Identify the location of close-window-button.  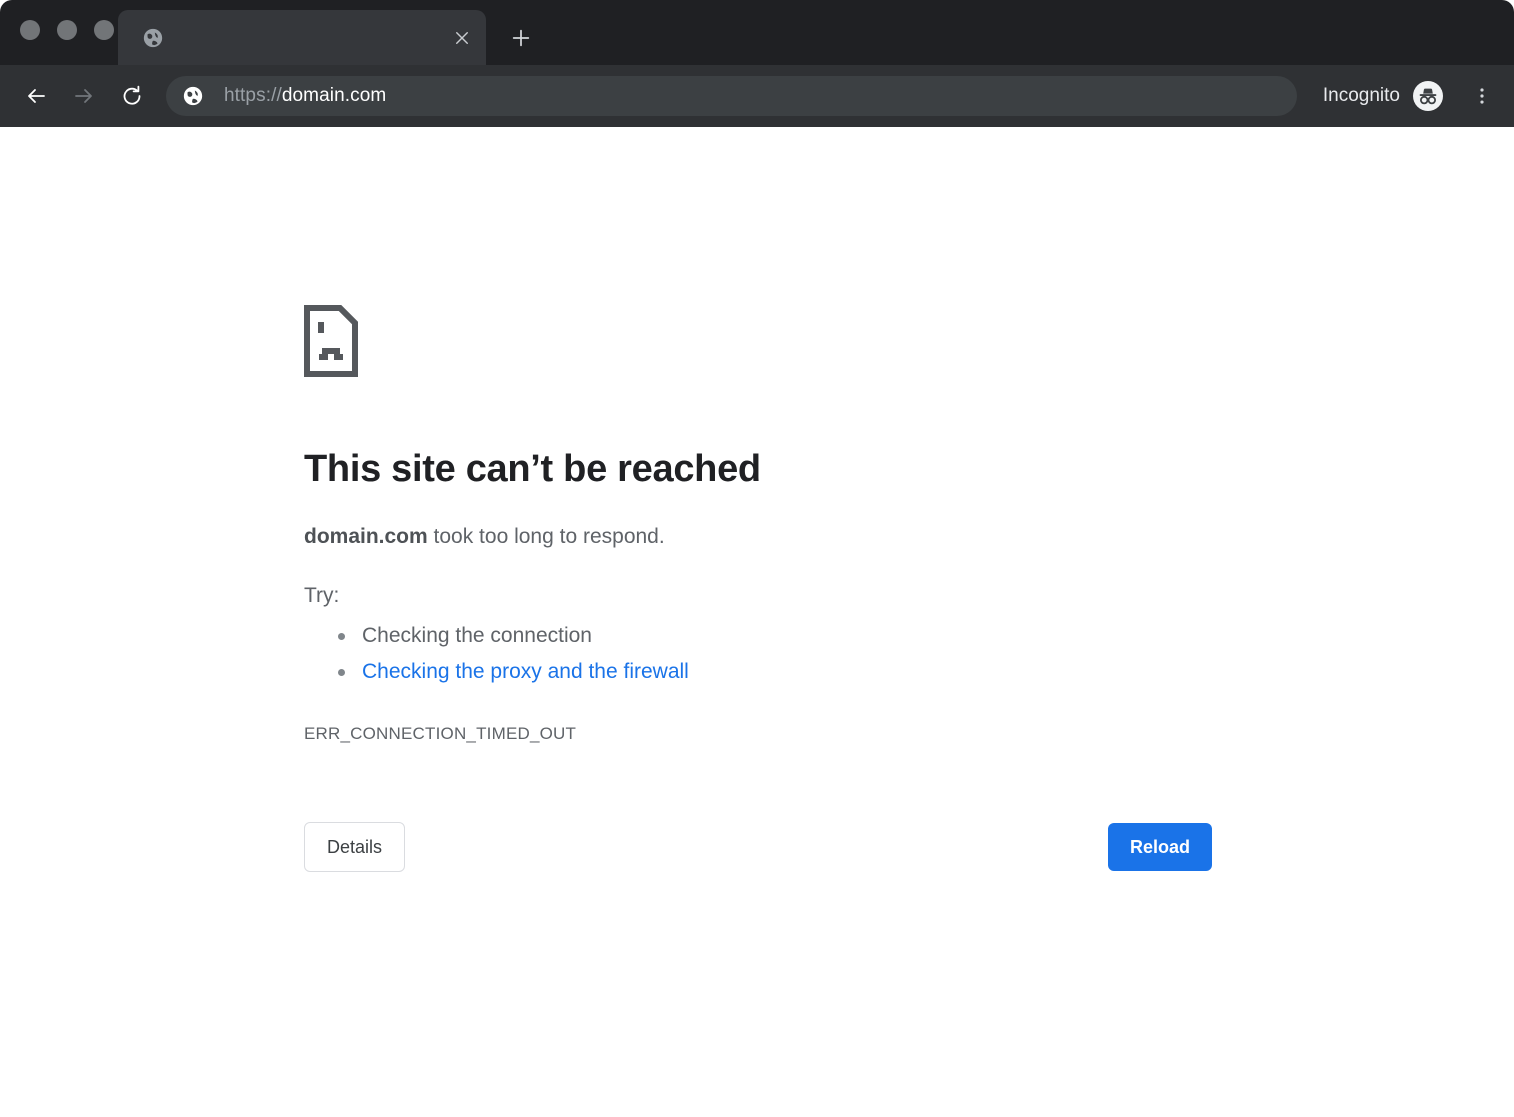
(30, 30).